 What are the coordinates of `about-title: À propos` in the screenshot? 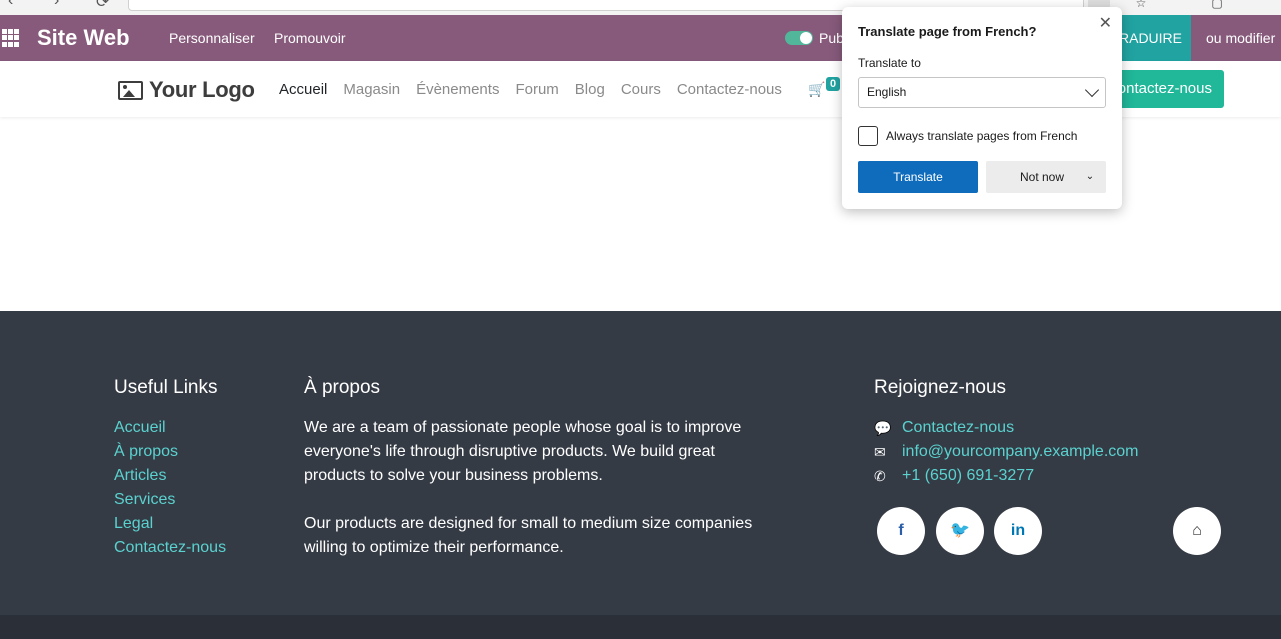 It's located at (342, 387).